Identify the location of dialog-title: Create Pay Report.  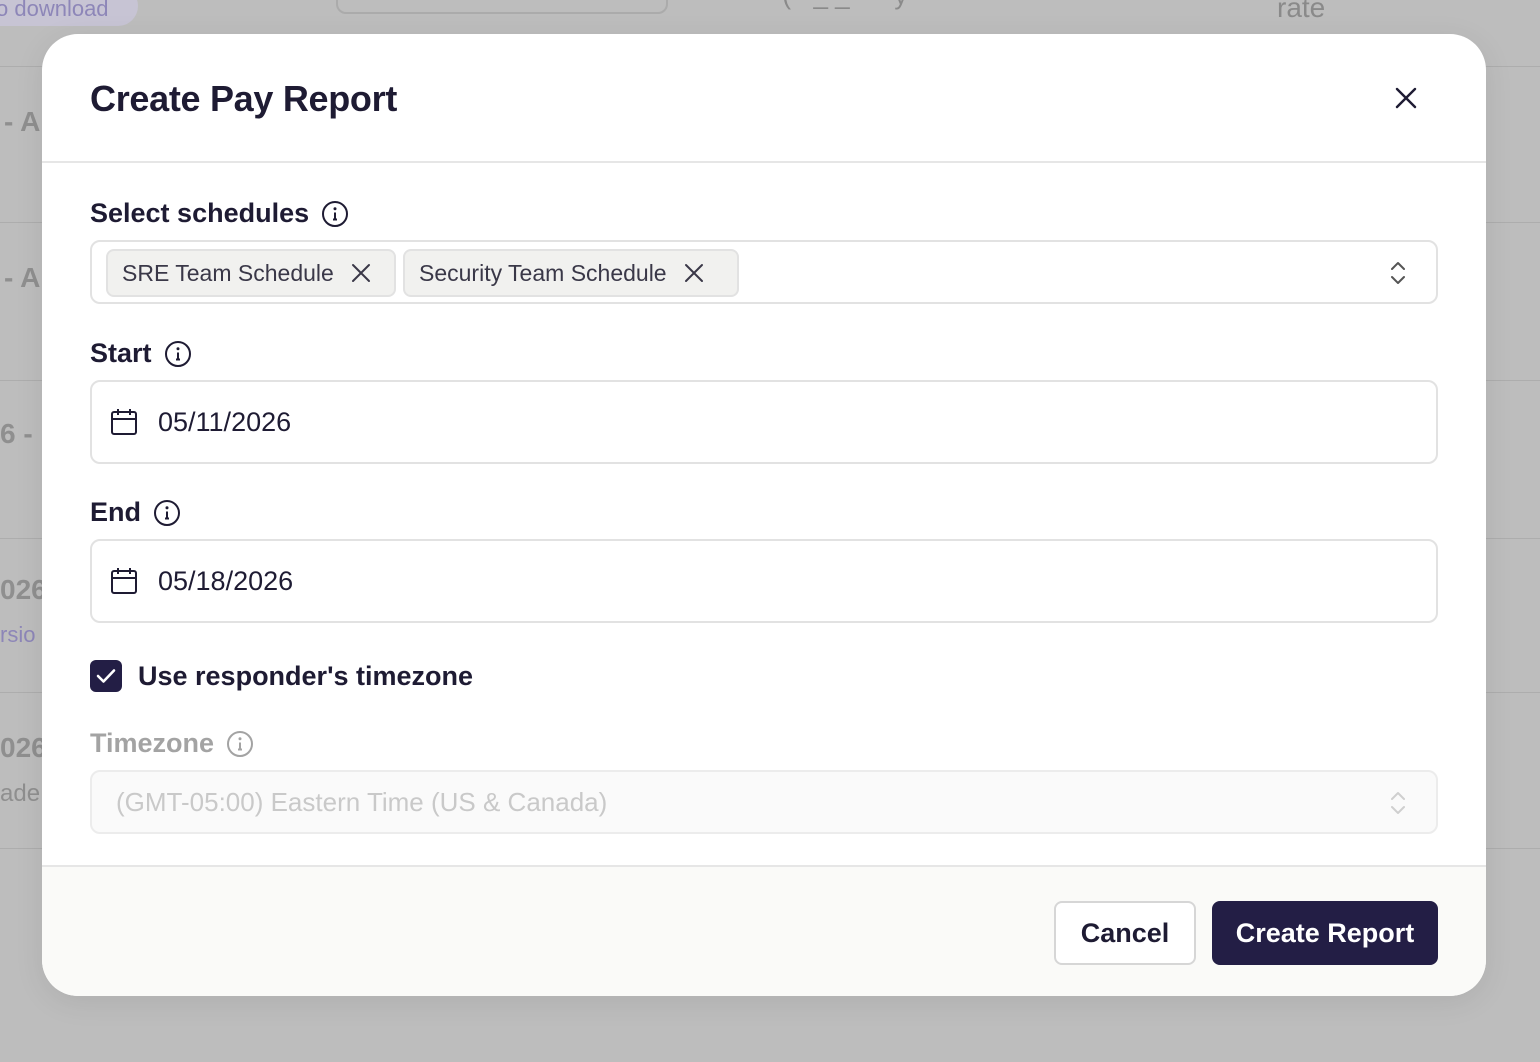
(244, 98).